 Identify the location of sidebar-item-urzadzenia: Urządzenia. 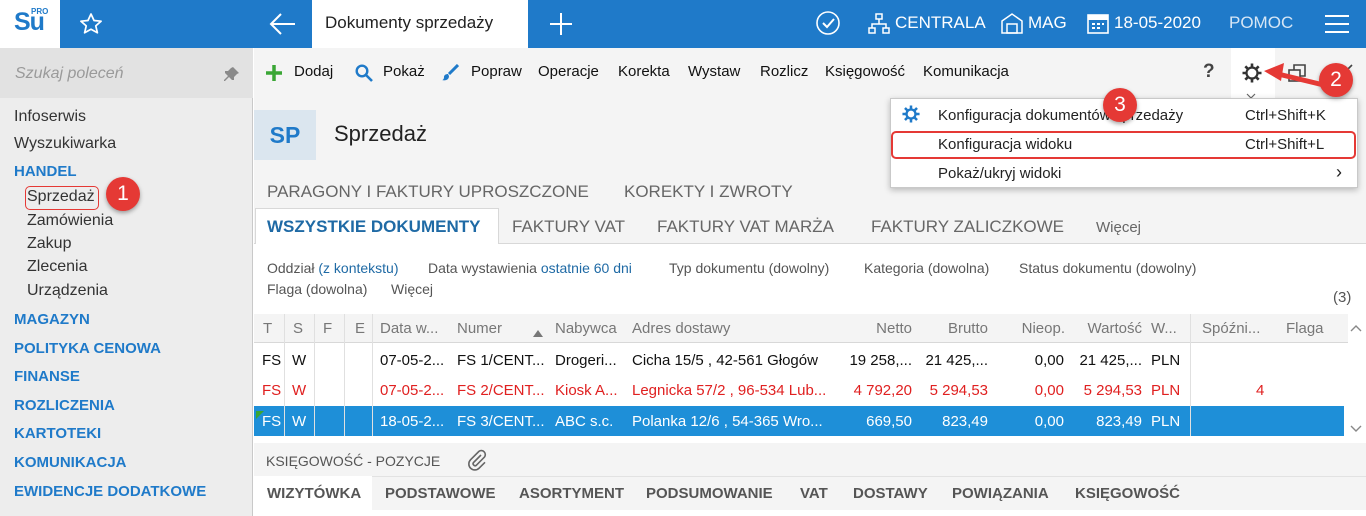
(67, 291).